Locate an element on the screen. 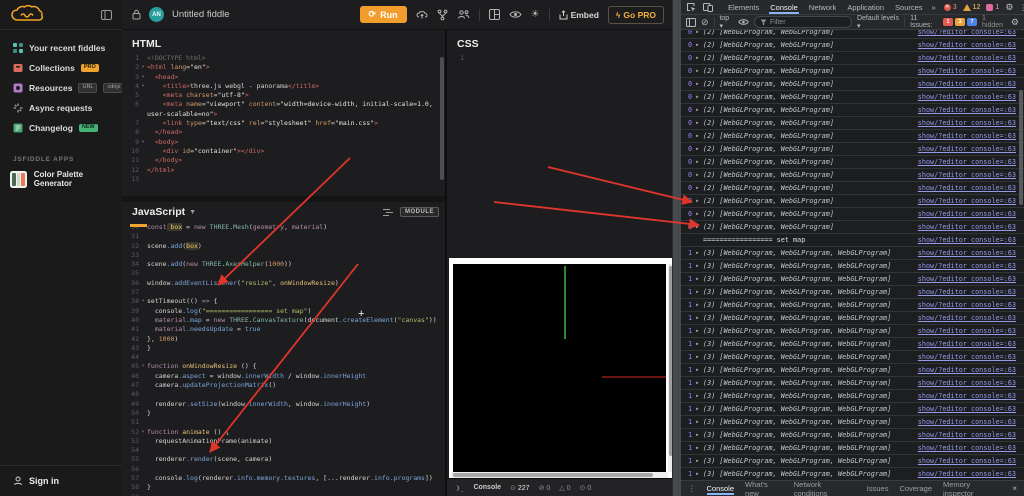  fork-icon is located at coordinates (442, 15).